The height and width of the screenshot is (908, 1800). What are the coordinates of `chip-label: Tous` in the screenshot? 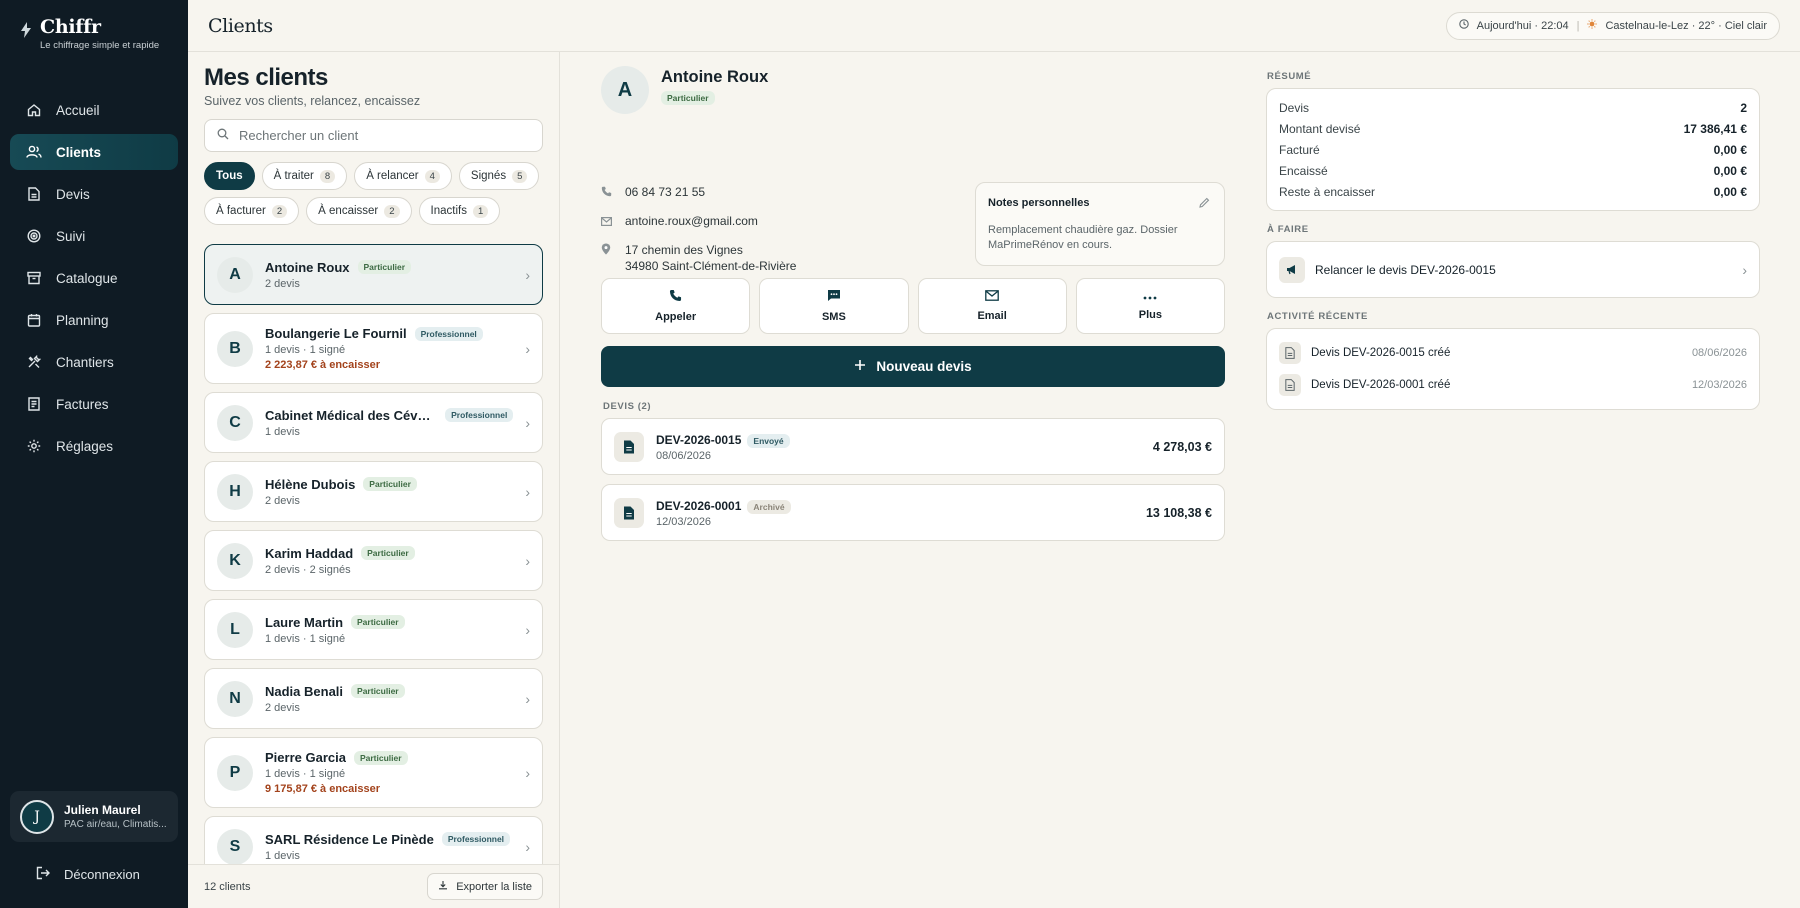 It's located at (229, 176).